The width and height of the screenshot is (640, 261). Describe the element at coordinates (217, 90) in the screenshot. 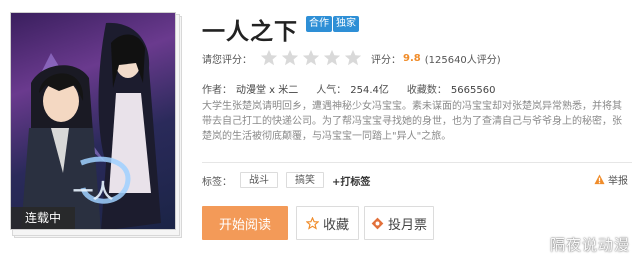

I see `author-label: 作者：` at that location.